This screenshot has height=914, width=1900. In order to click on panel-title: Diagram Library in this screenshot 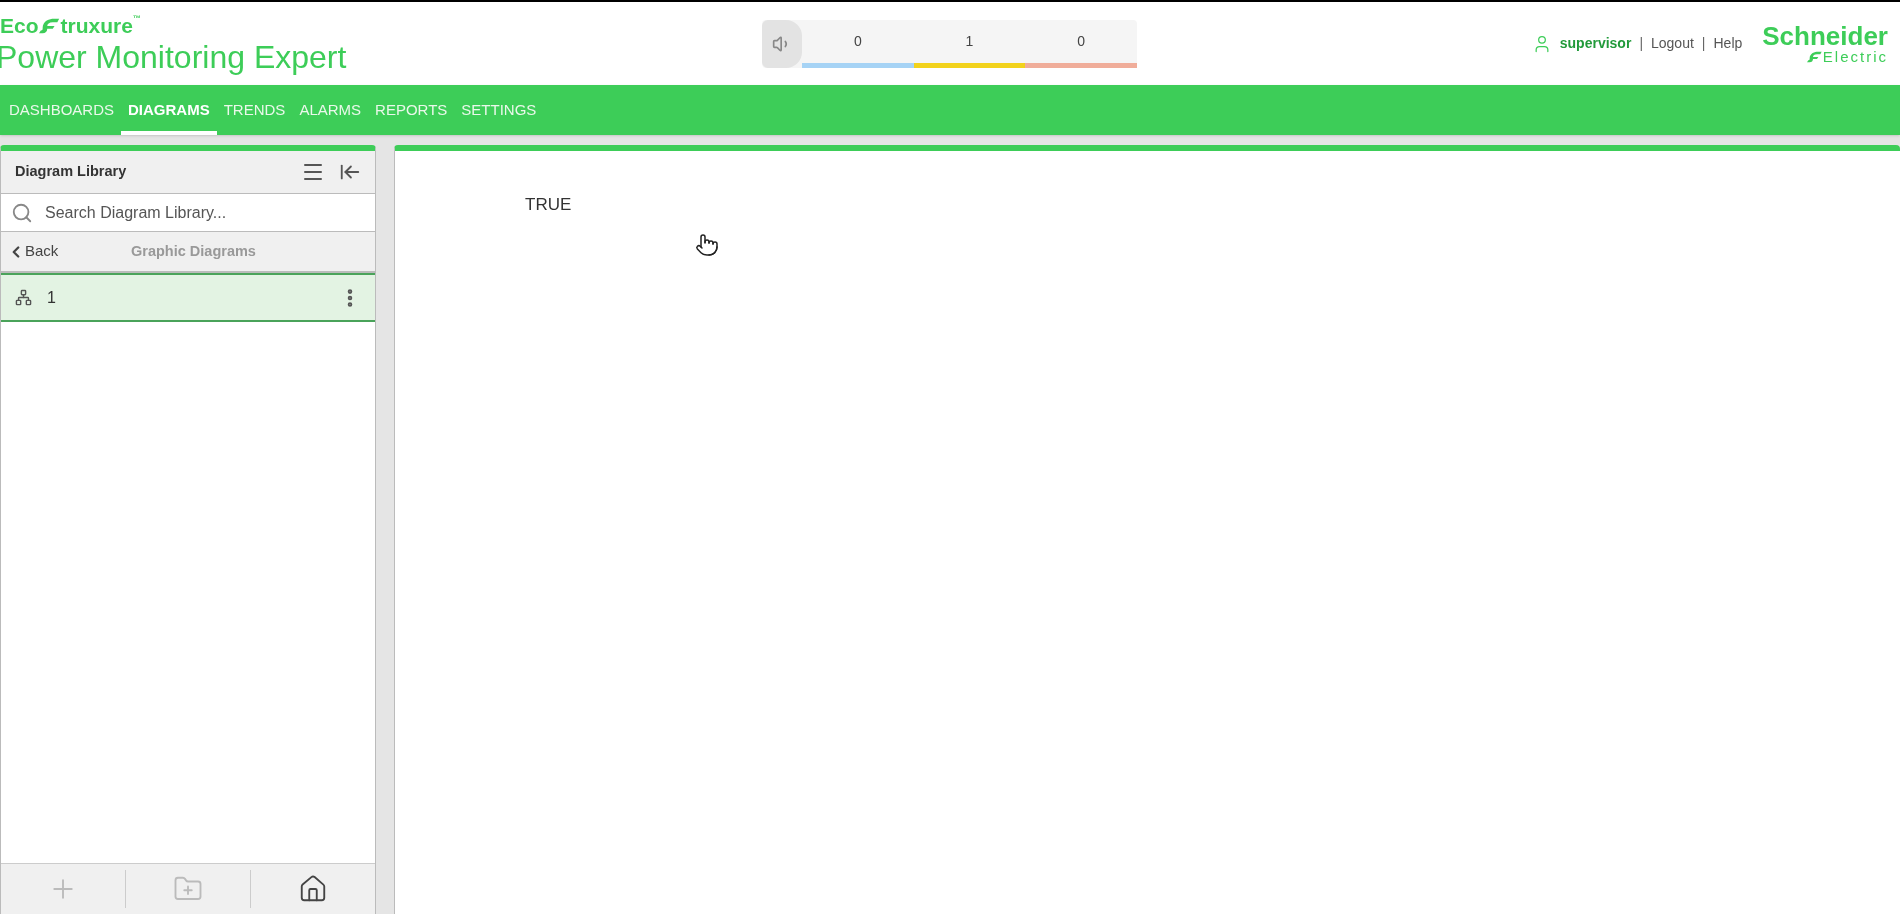, I will do `click(71, 172)`.